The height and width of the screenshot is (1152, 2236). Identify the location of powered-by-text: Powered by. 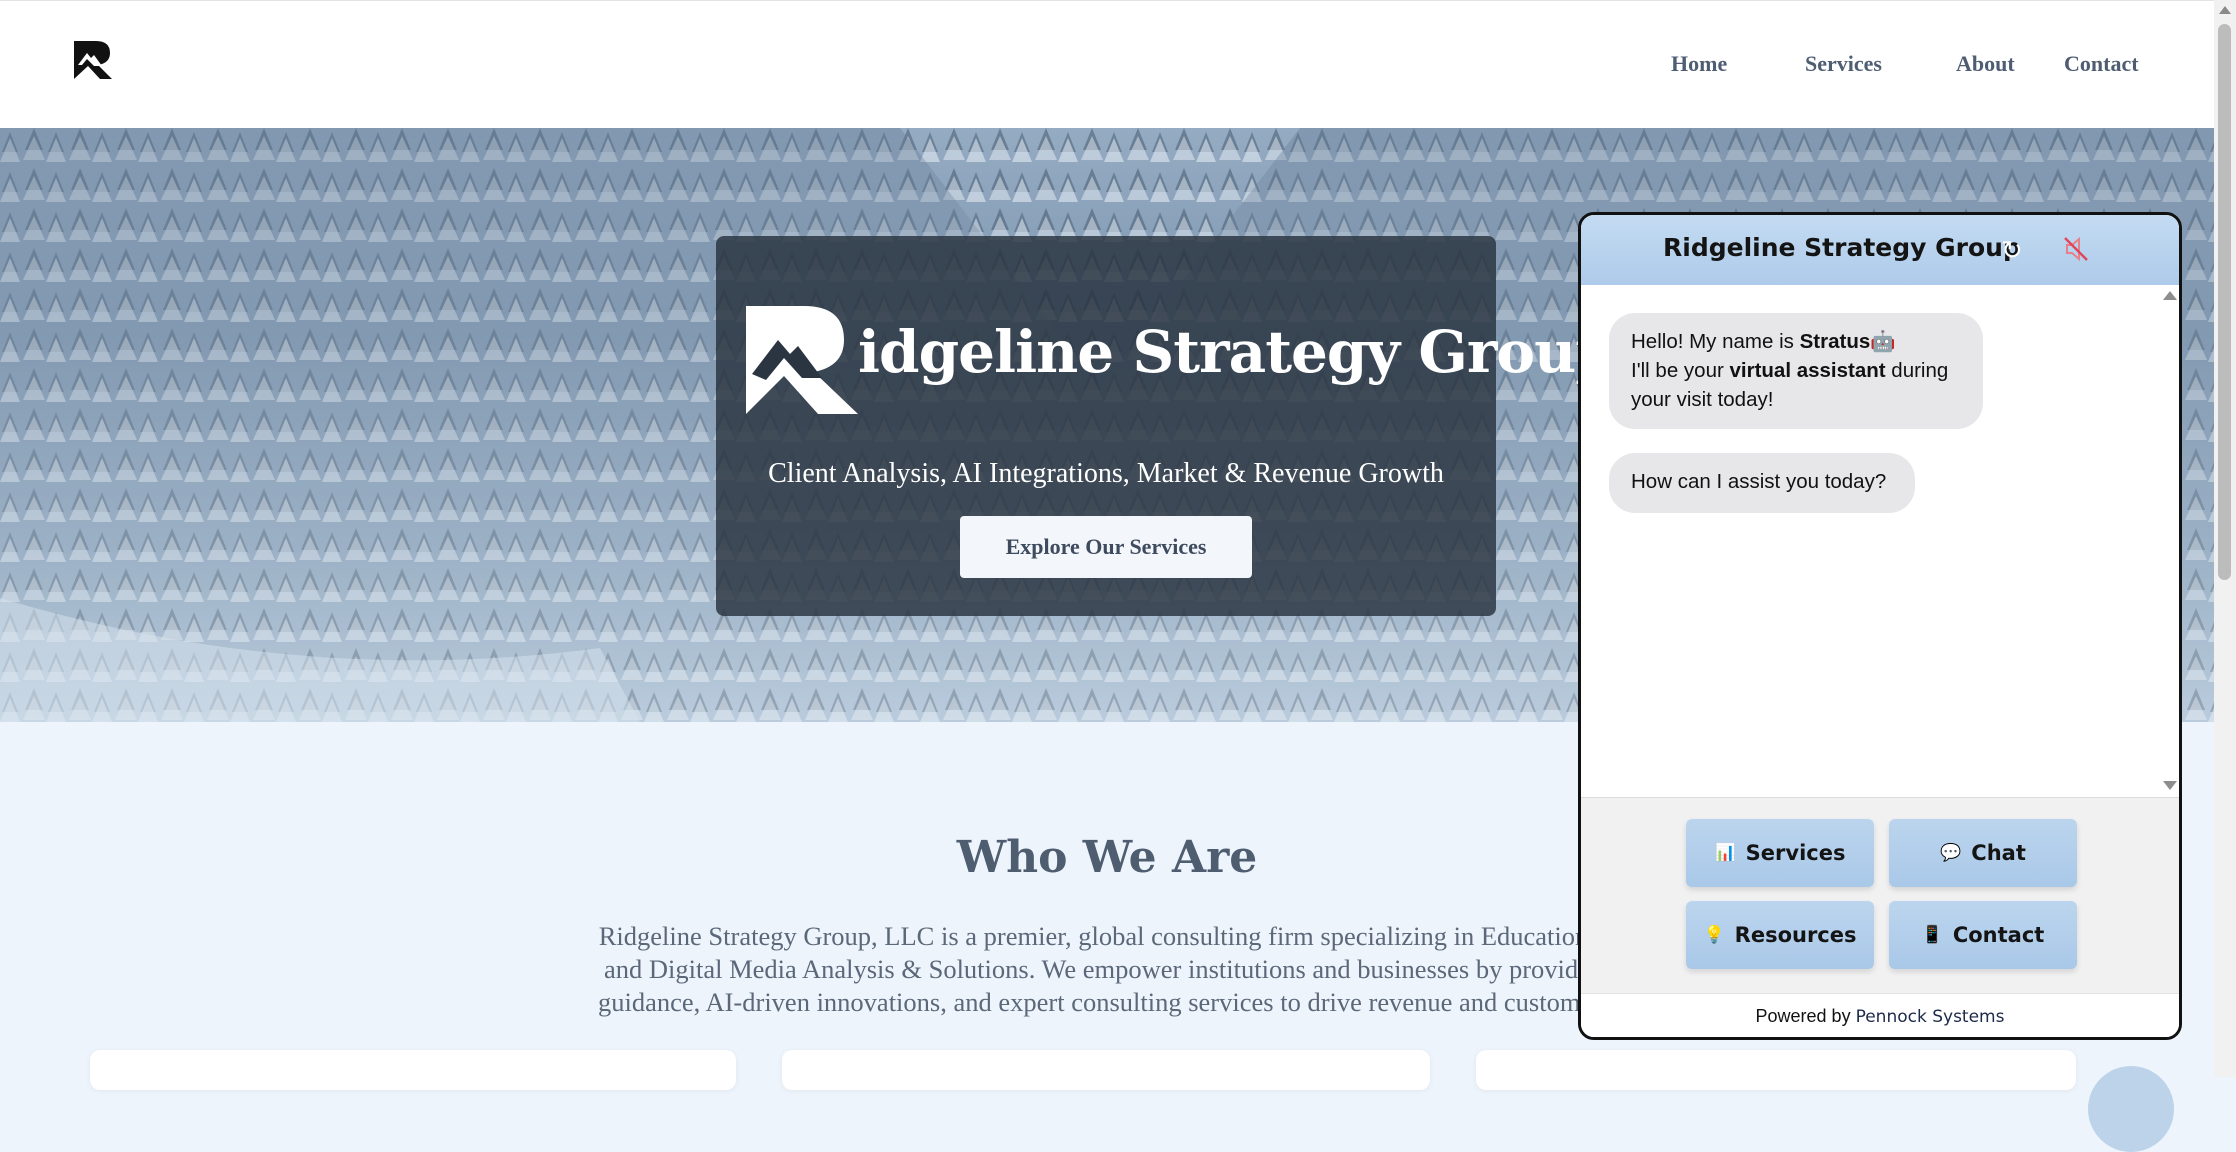
(1805, 1016).